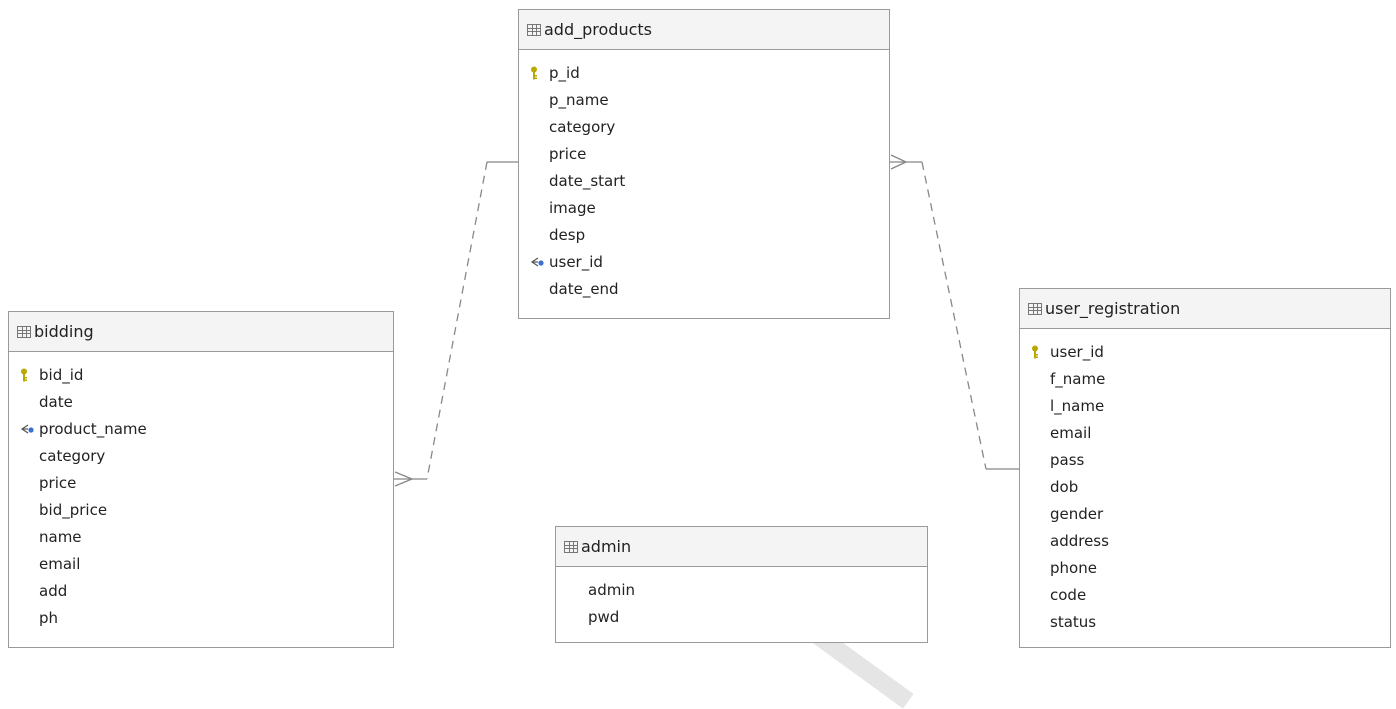  I want to click on column-list: admin pwd, so click(741, 599).